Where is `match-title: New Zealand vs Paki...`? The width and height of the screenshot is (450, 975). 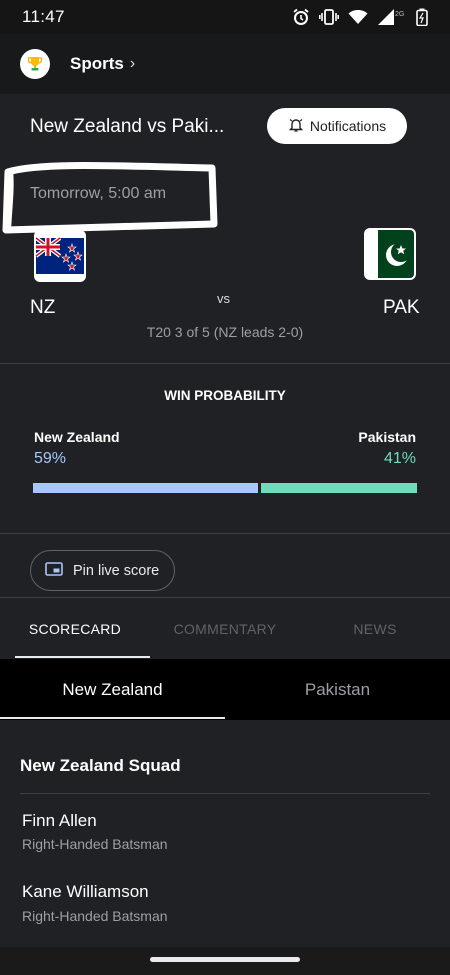 match-title: New Zealand vs Paki... is located at coordinates (127, 126).